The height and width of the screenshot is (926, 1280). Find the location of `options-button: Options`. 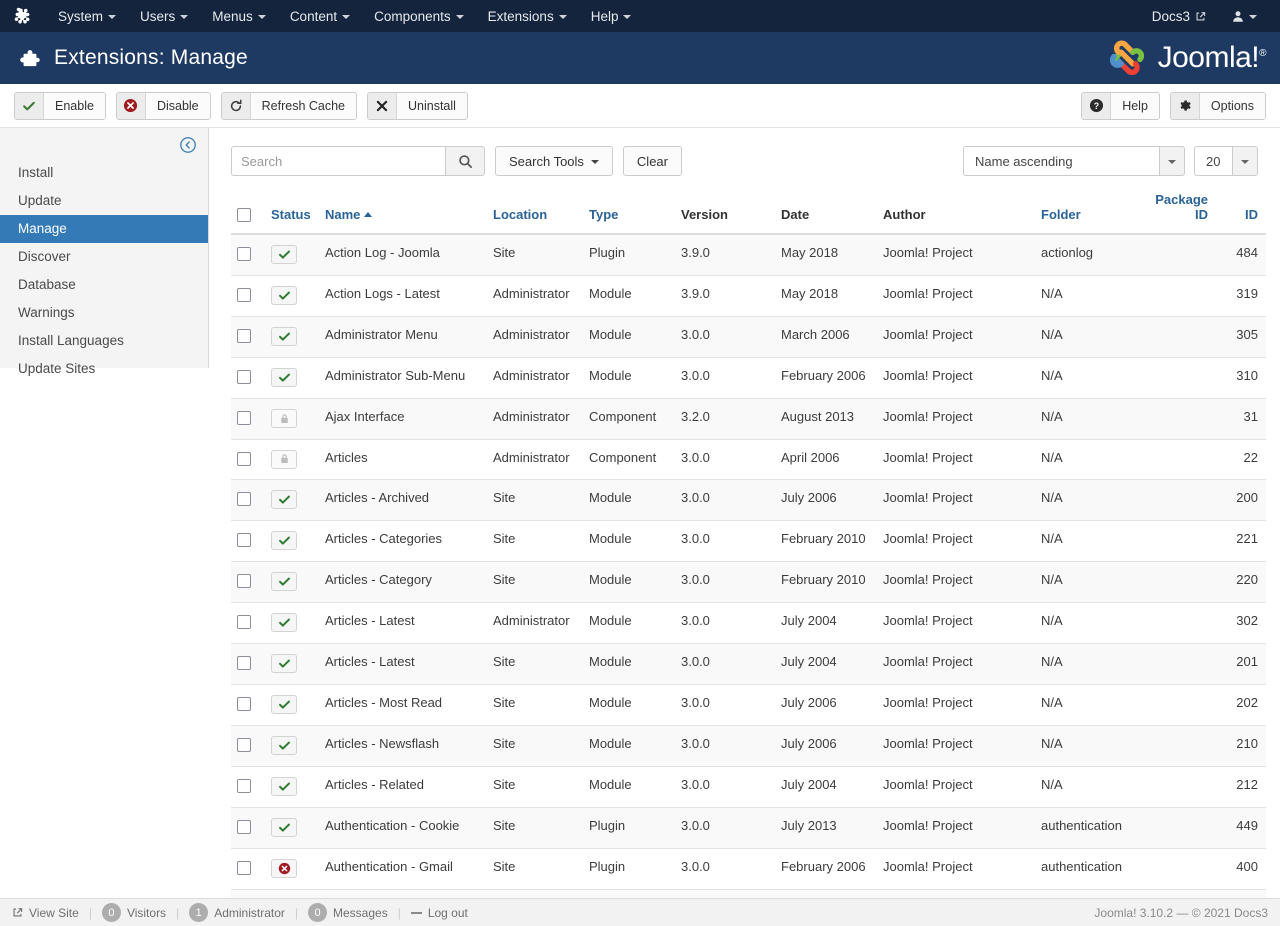

options-button: Options is located at coordinates (1217, 105).